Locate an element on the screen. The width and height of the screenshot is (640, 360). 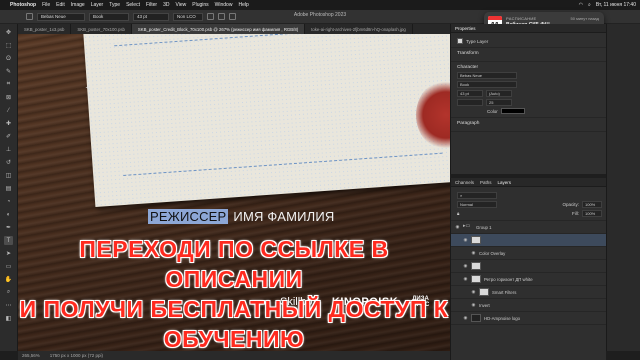
char-size-field: 43 pt is located at coordinates (470, 93).